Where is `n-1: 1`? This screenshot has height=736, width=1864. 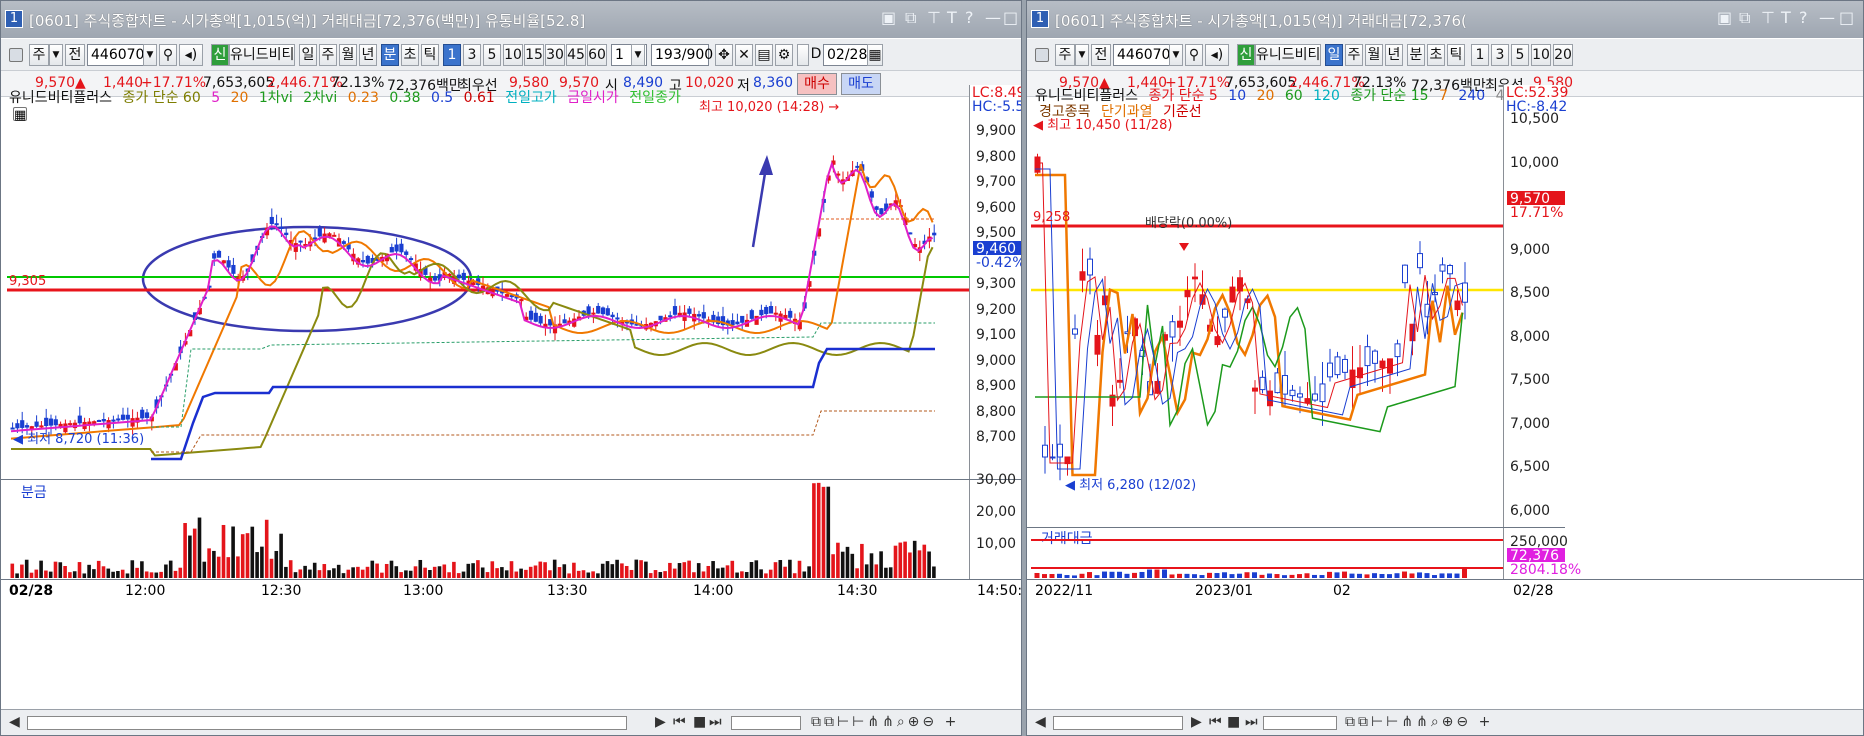 n-1: 1 is located at coordinates (1480, 55).